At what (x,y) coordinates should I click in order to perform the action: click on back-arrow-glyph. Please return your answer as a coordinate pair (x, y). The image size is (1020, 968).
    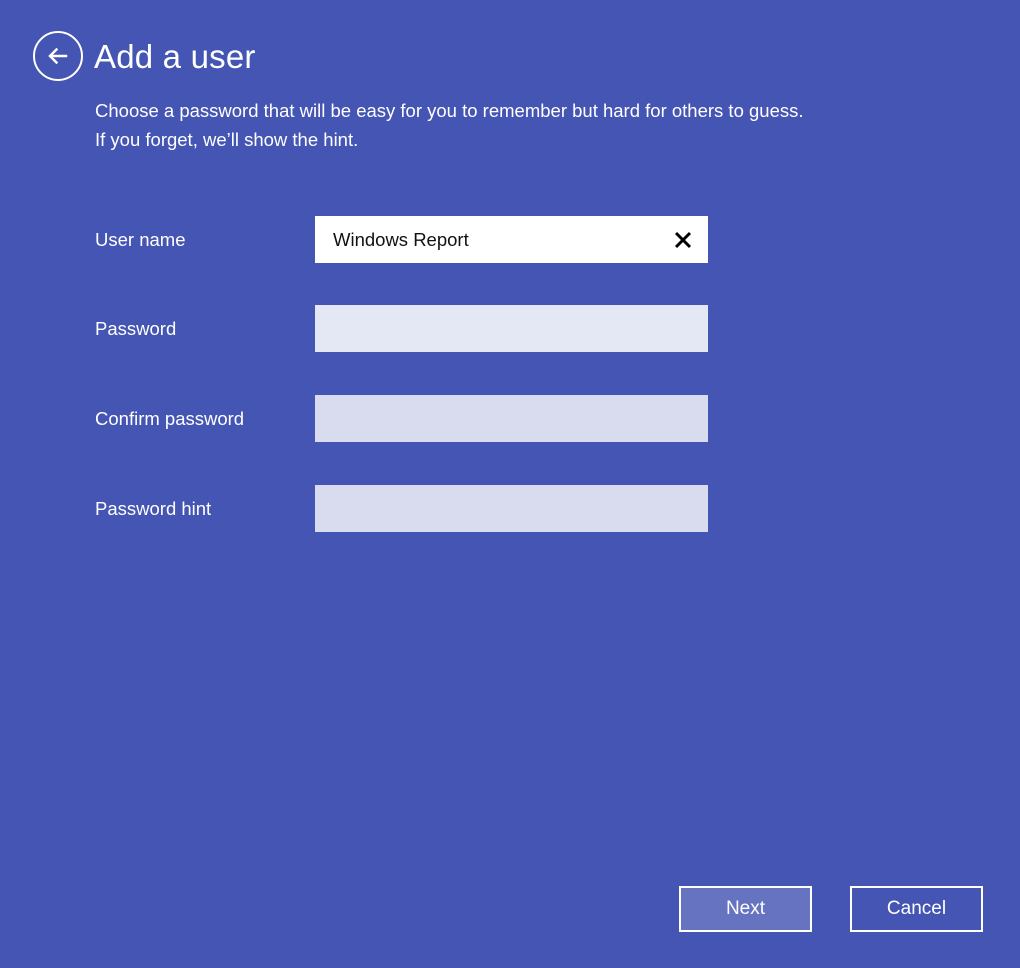
    Looking at the image, I should click on (58, 56).